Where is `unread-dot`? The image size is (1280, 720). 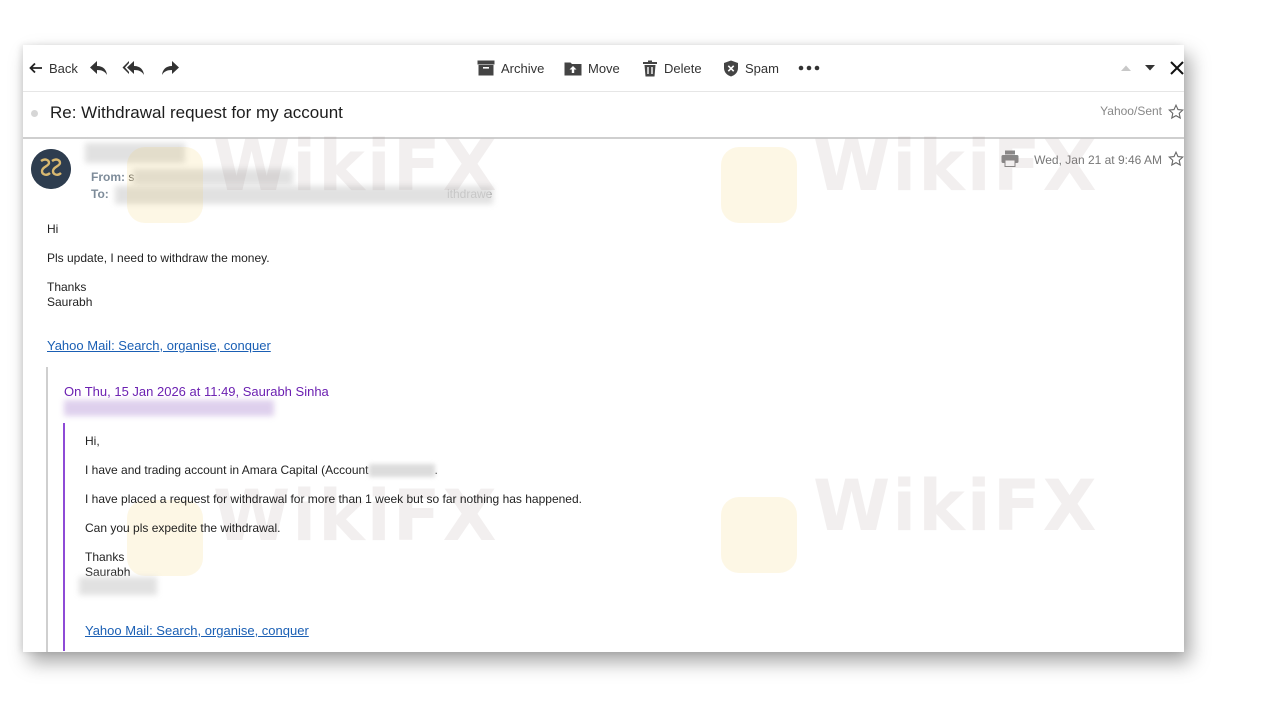 unread-dot is located at coordinates (34, 113).